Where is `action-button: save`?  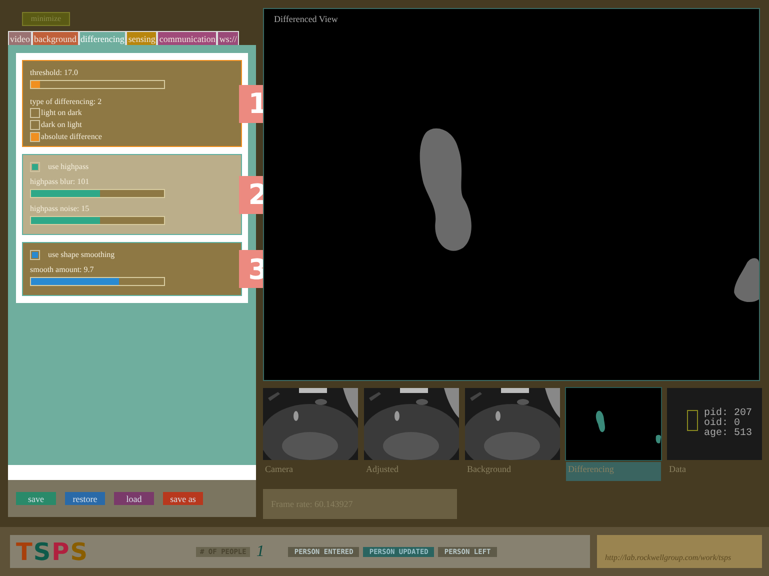 action-button: save is located at coordinates (36, 498).